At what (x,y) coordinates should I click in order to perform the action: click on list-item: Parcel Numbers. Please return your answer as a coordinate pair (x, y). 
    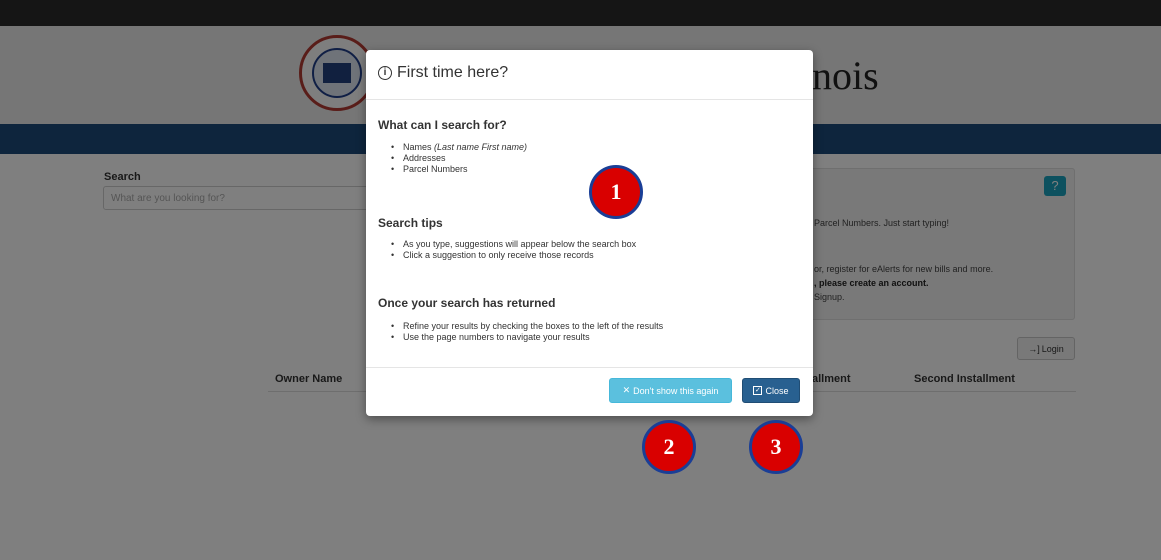
    Looking at the image, I should click on (459, 169).